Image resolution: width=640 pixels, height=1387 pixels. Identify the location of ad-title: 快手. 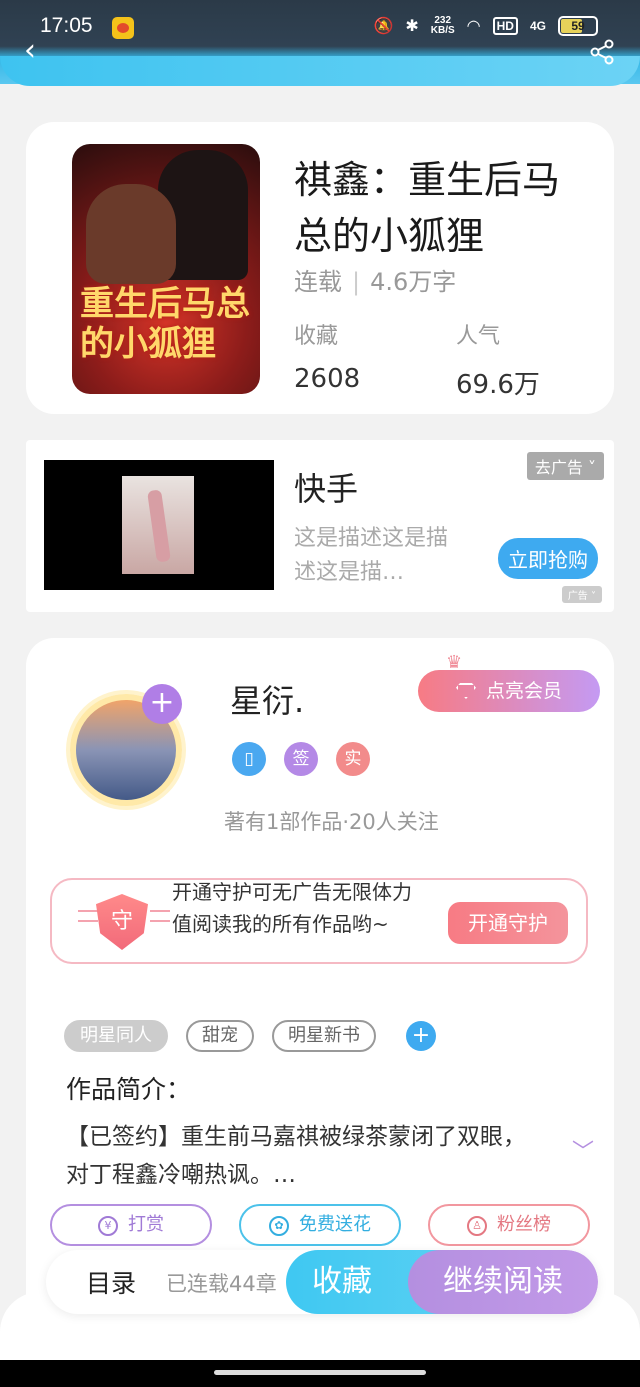
(326, 489).